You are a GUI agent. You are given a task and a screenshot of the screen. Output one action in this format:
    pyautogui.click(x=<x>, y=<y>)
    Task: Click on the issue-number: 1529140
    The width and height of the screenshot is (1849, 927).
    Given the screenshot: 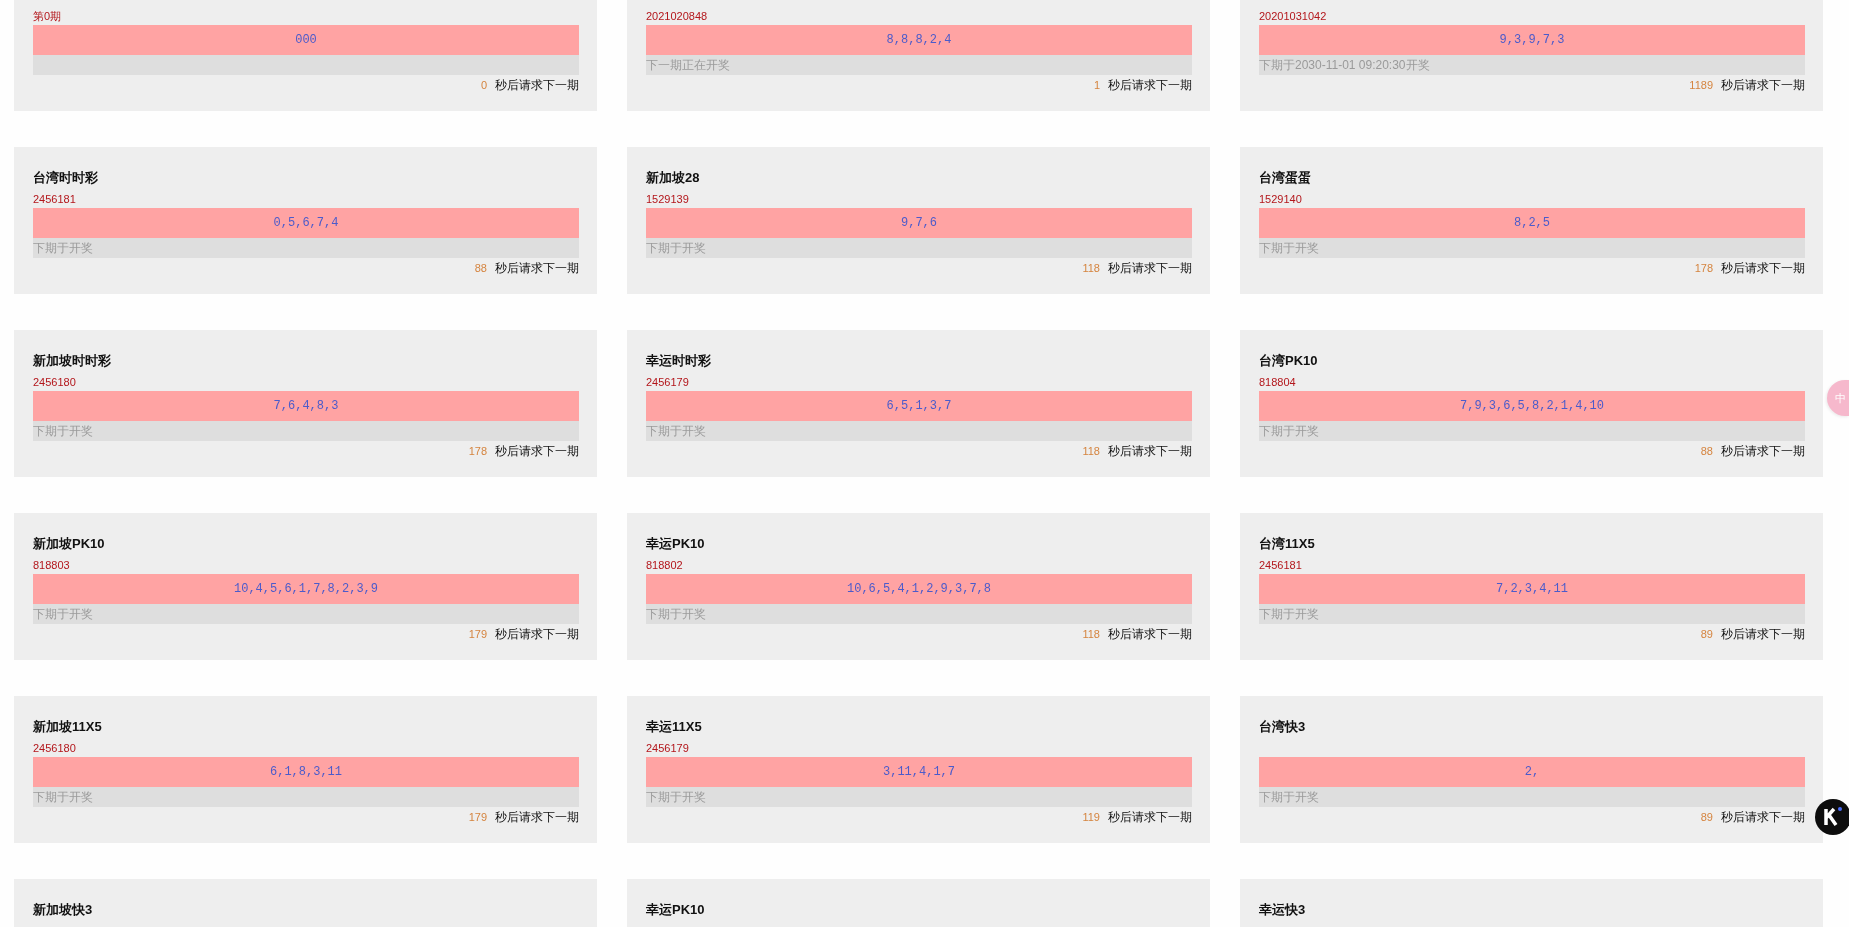 What is the action you would take?
    pyautogui.click(x=1280, y=199)
    